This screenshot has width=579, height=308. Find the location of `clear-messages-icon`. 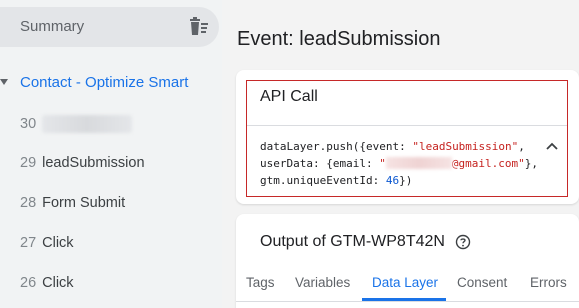

clear-messages-icon is located at coordinates (199, 27).